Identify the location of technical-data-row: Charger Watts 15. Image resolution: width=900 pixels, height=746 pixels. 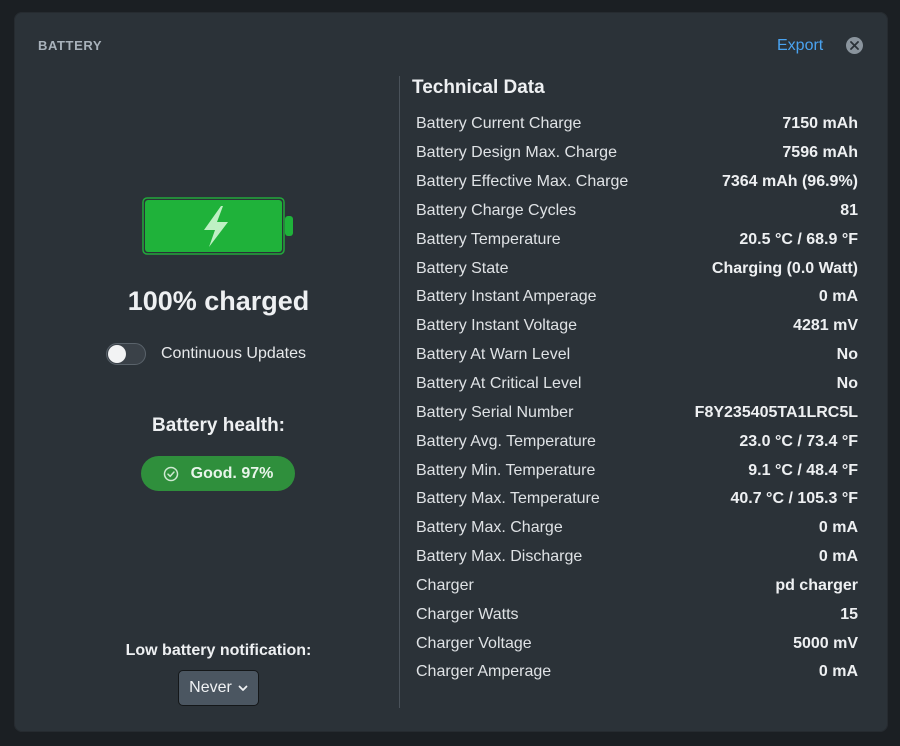
(637, 614).